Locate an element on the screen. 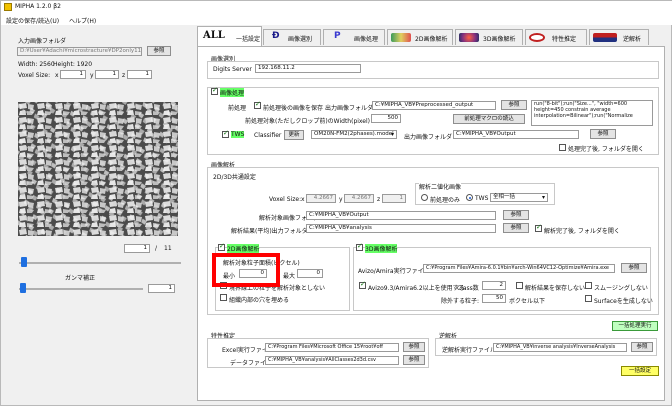  app-icon is located at coordinates (8, 7).